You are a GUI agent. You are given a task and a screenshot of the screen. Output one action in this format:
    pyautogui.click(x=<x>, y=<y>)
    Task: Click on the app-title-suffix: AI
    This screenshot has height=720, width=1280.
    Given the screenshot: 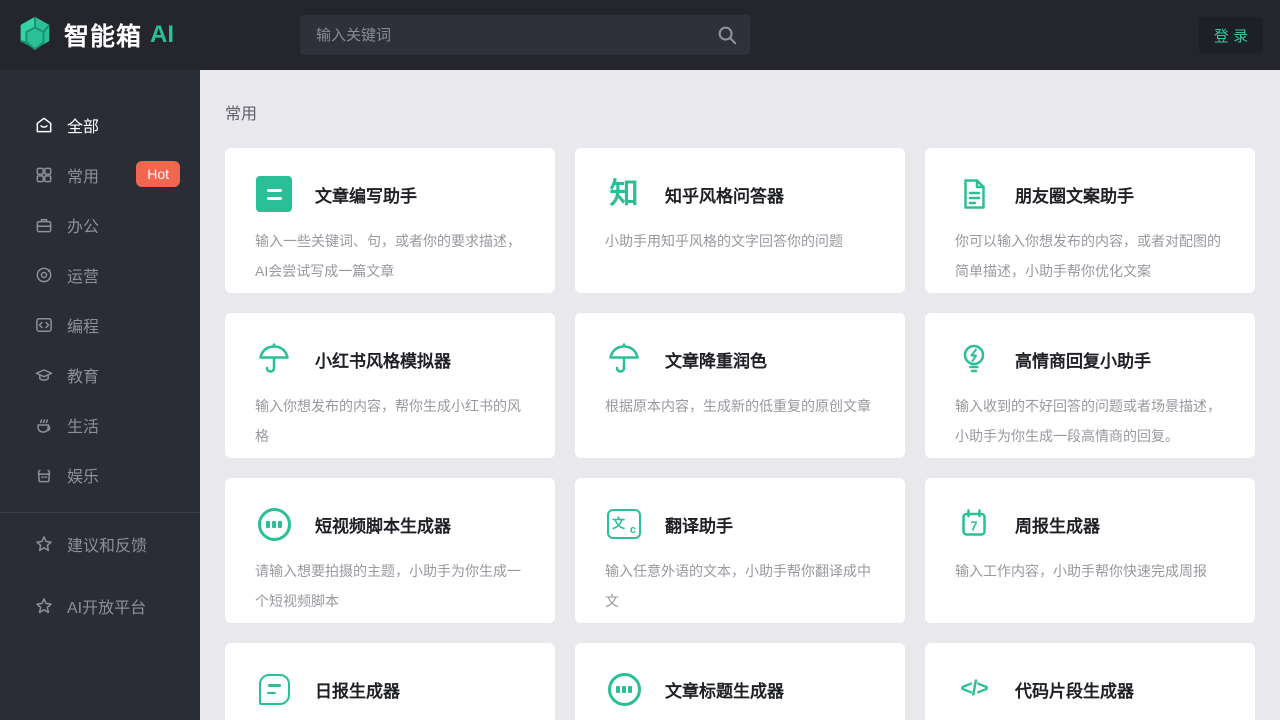 What is the action you would take?
    pyautogui.click(x=162, y=34)
    